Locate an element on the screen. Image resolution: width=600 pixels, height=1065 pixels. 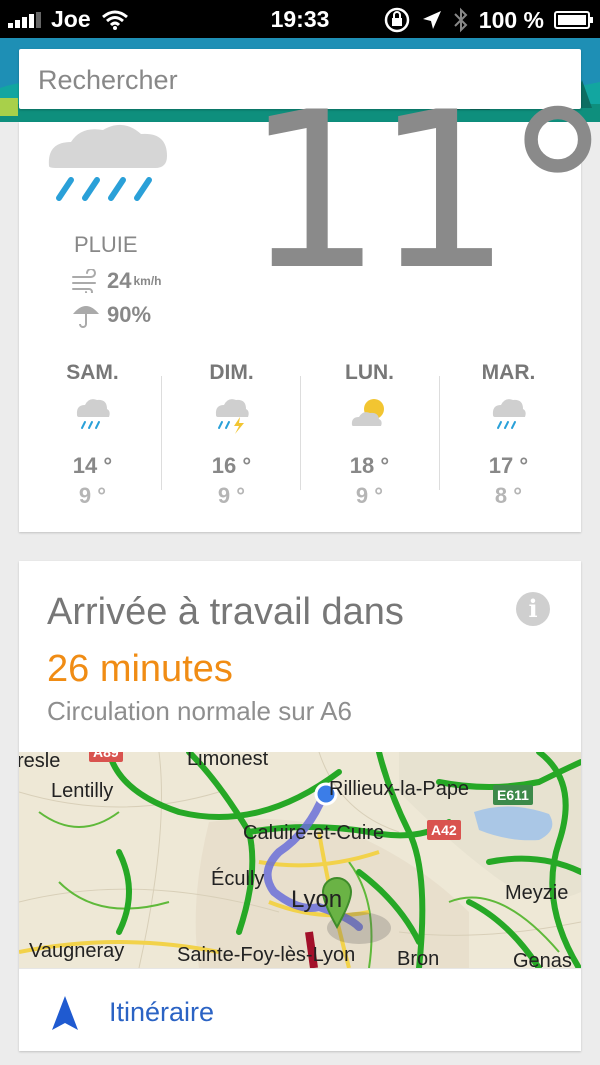
rotation-lock-icon is located at coordinates (397, 20).